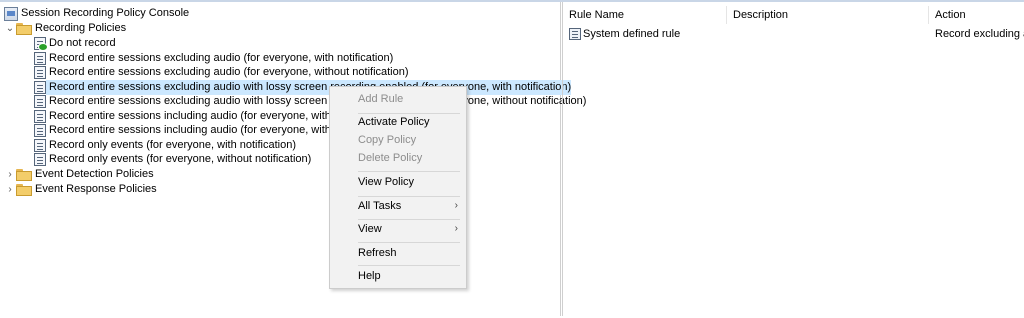 Image resolution: width=1024 pixels, height=318 pixels. I want to click on menu-item-label: All Tasks, so click(380, 206).